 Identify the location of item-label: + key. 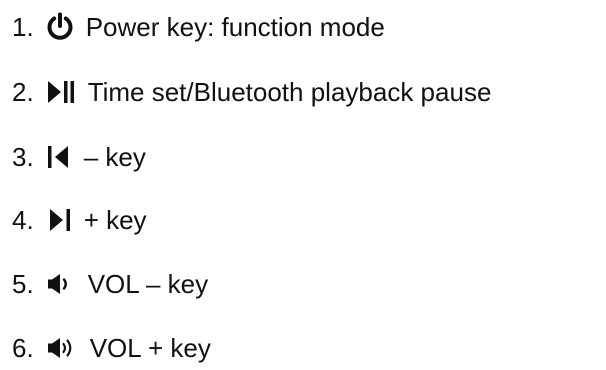
(115, 220).